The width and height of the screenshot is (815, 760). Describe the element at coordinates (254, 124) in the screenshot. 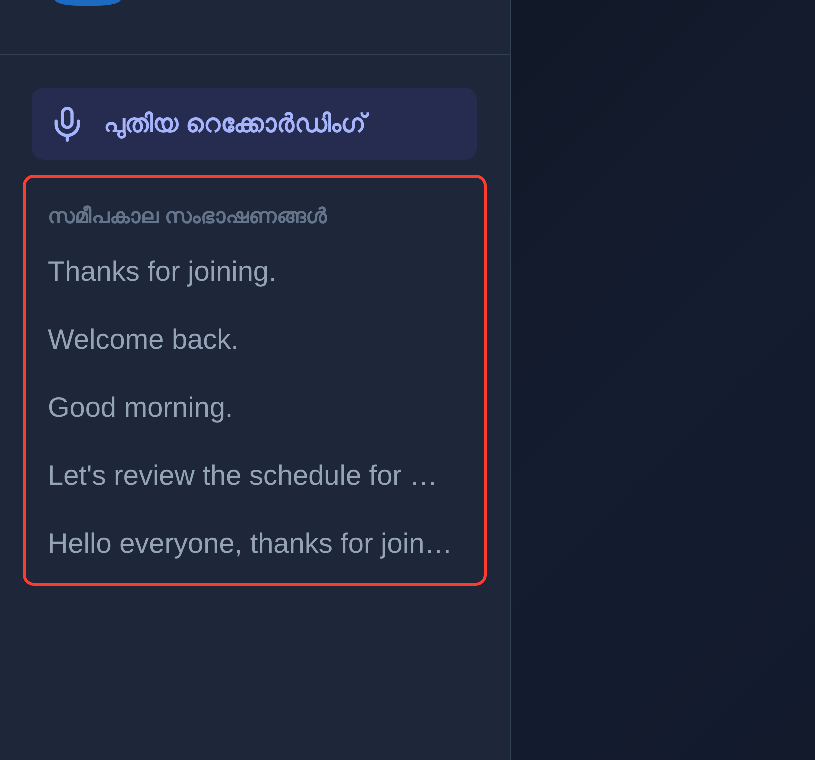

I see `new-recording-button: പുതിയ റെക്കോർഡിംഗ്` at that location.